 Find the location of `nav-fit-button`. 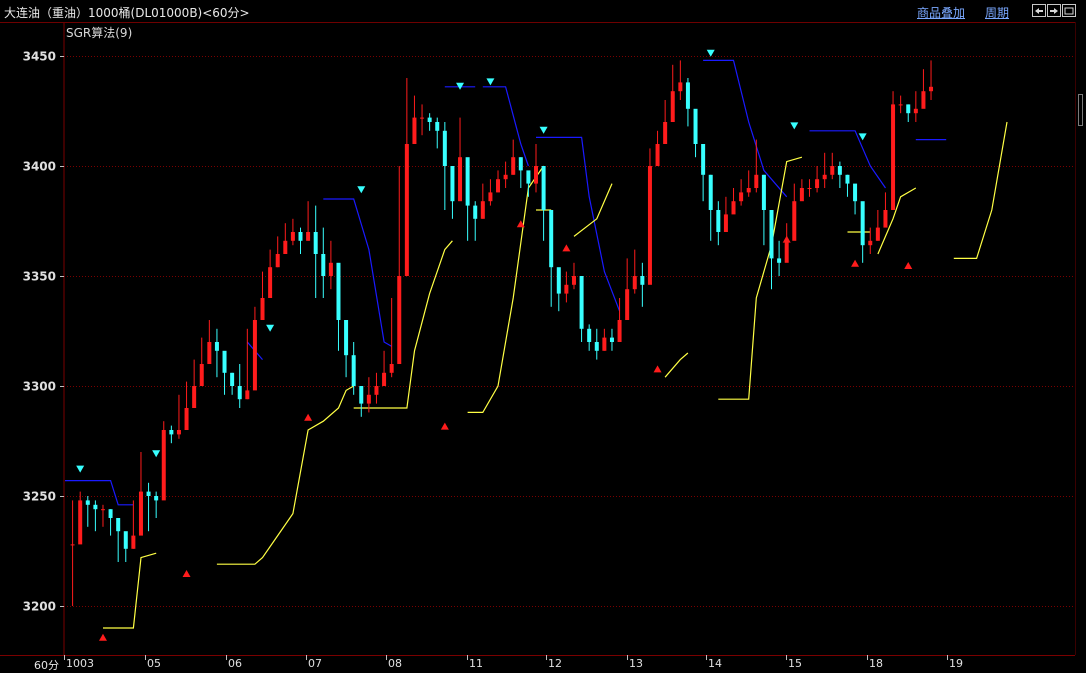

nav-fit-button is located at coordinates (1069, 10).